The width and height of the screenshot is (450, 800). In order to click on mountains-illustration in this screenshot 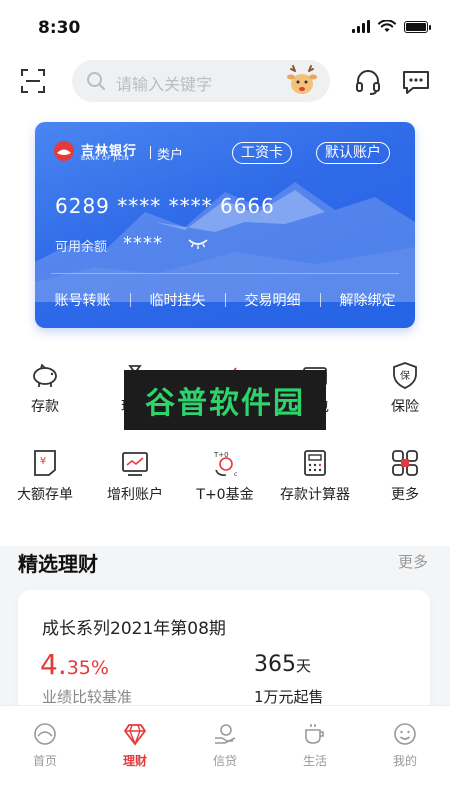, I will do `click(225, 242)`.